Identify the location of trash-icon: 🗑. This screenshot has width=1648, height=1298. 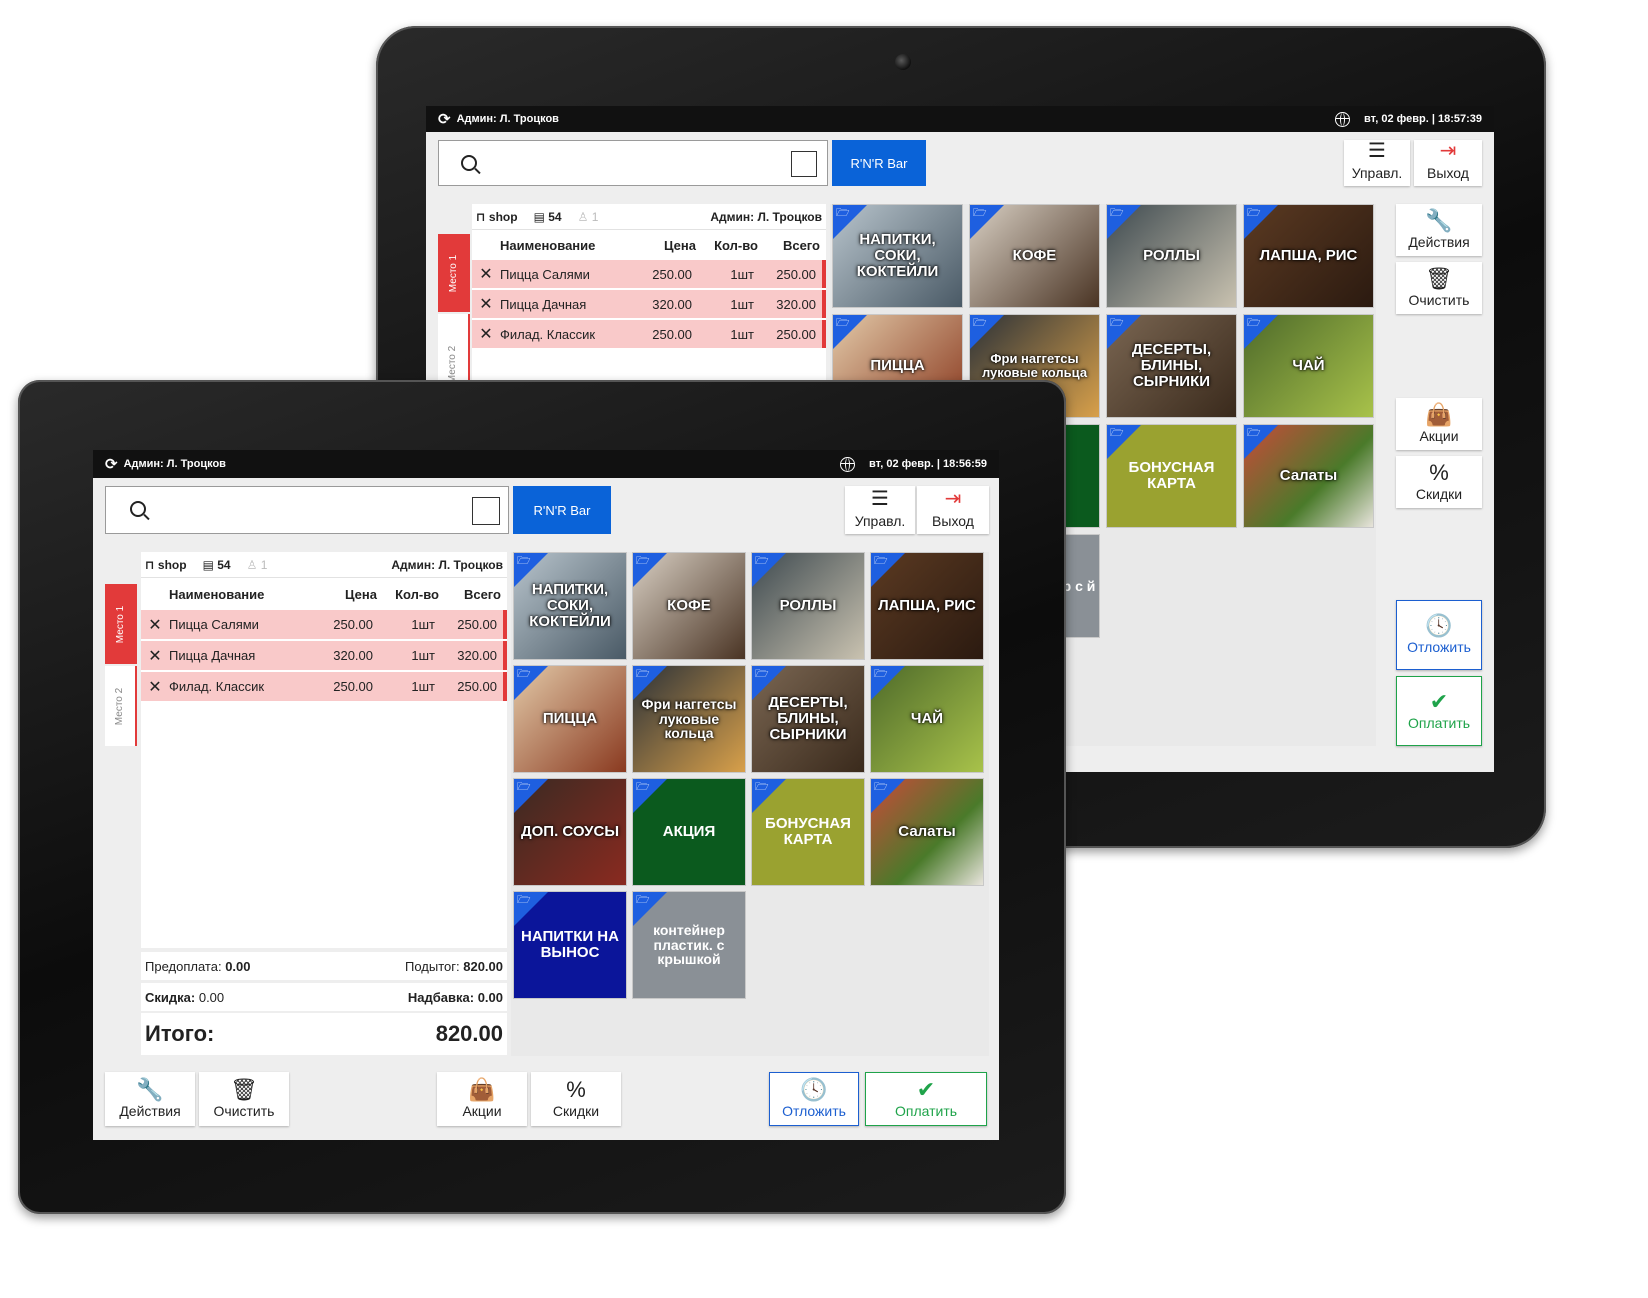
(1439, 278).